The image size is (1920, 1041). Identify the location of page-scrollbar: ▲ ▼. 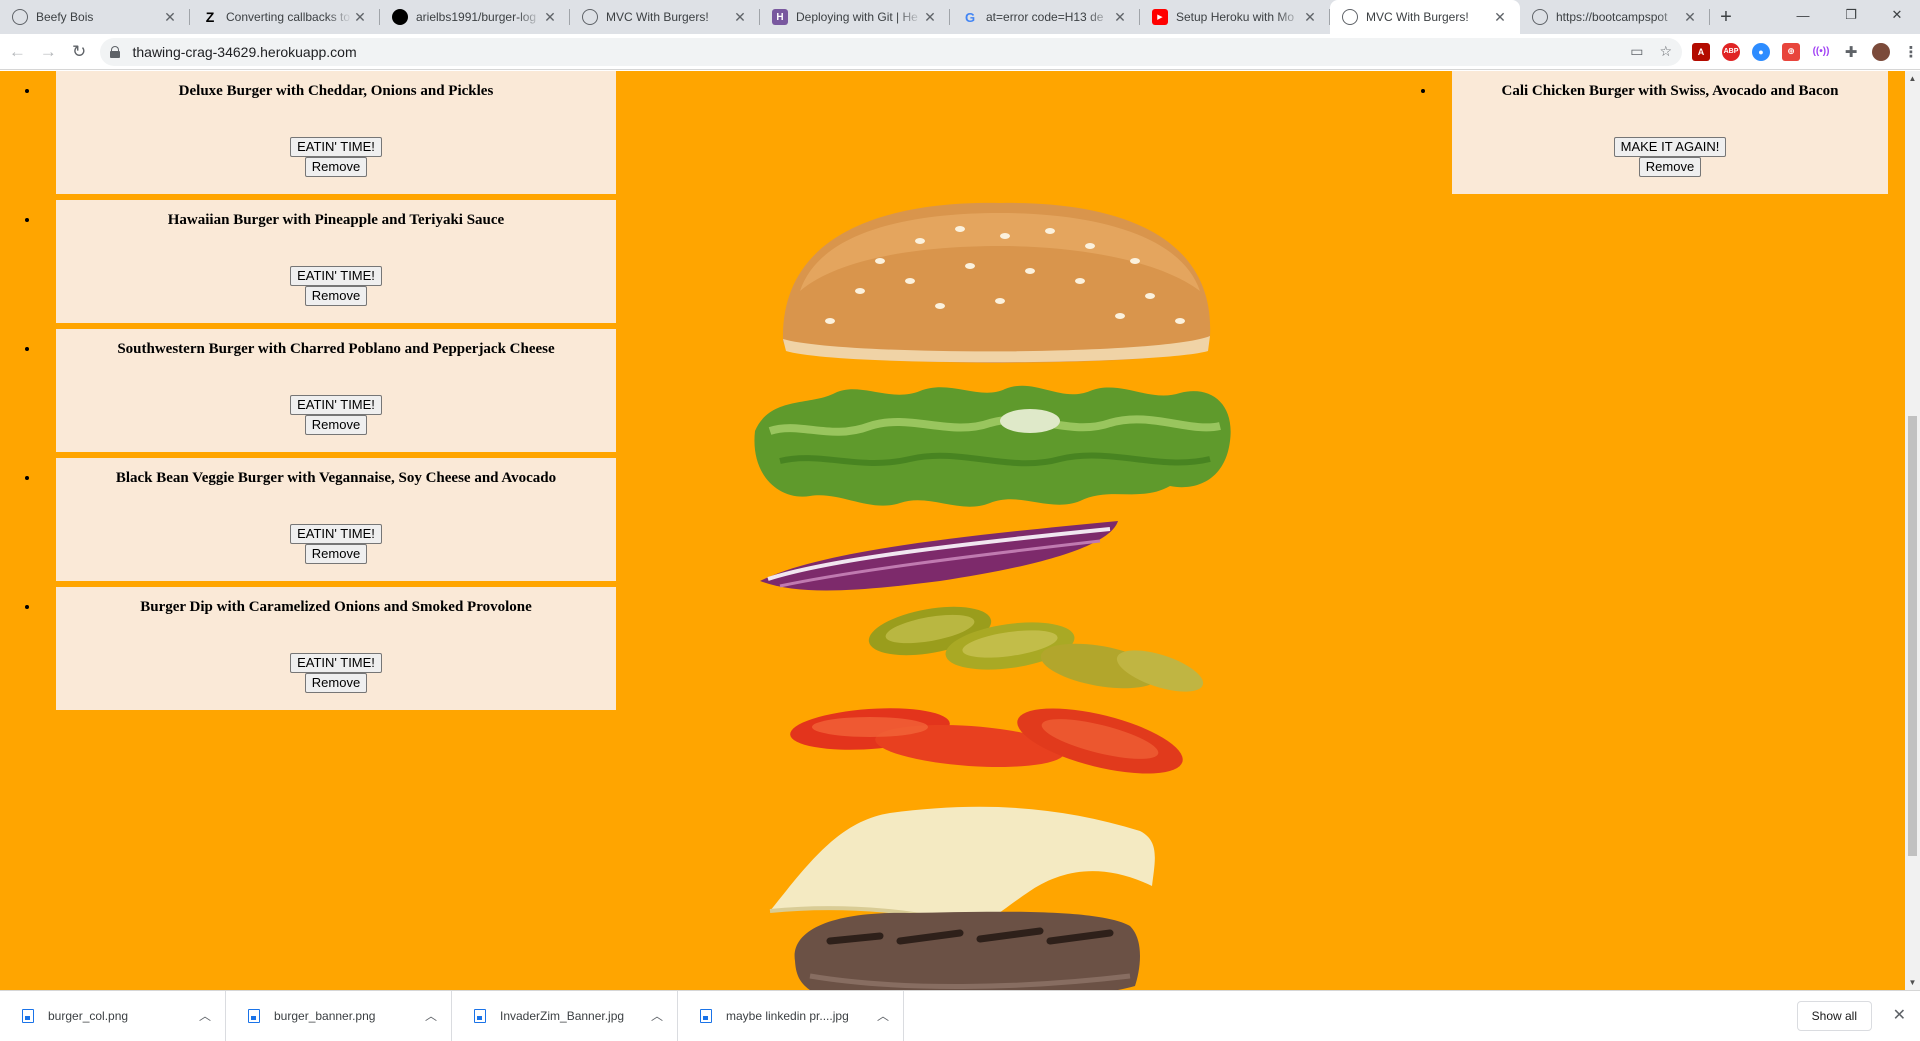
(1912, 530).